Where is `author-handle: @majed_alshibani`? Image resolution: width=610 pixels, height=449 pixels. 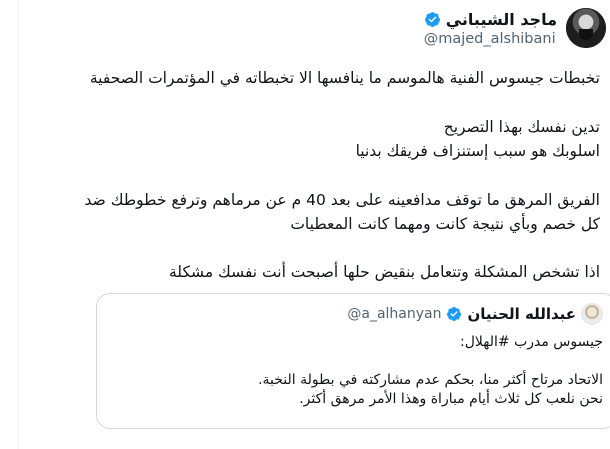 author-handle: @majed_alshibani is located at coordinates (490, 39).